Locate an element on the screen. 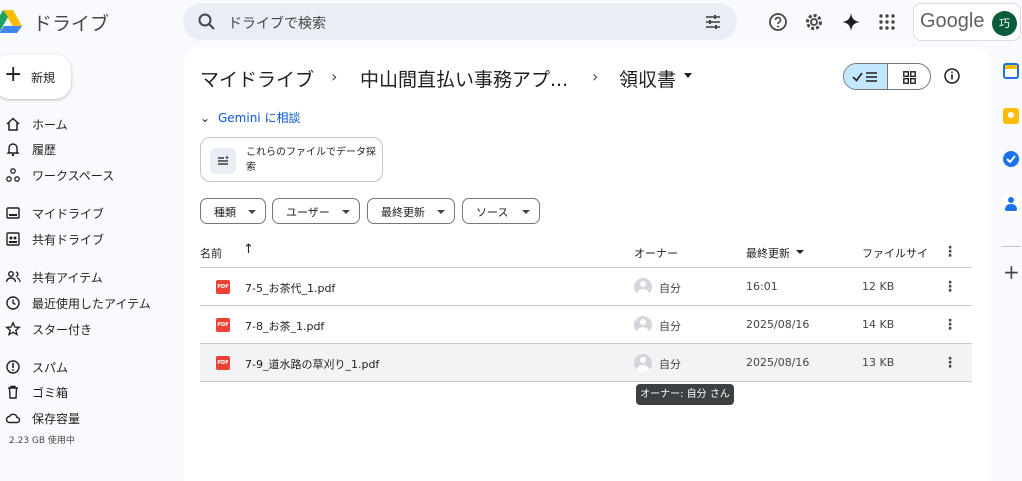 This screenshot has height=481, width=1022. view-toggle is located at coordinates (887, 76).